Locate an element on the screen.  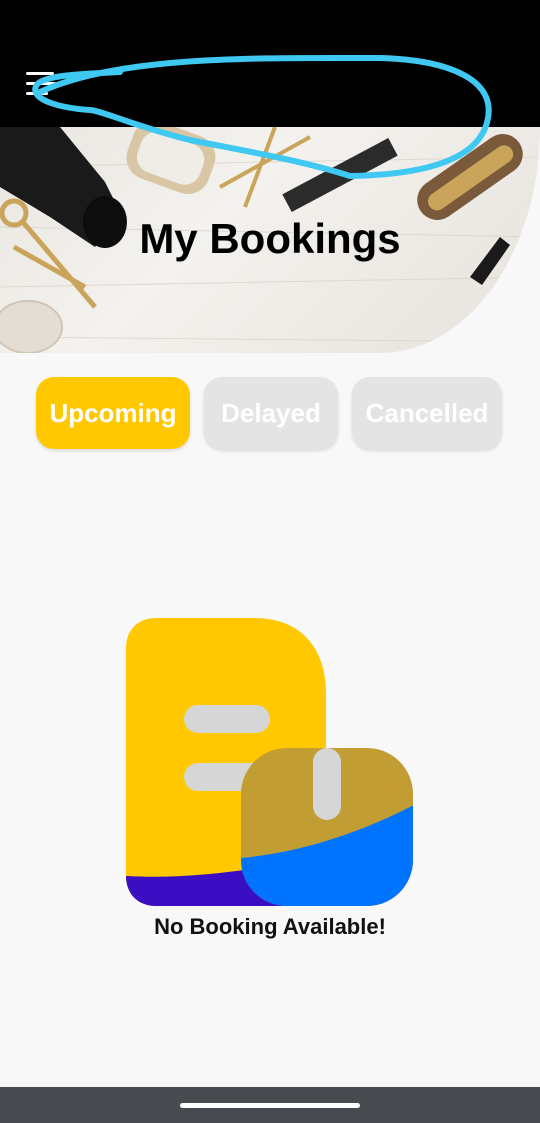
top-app-bar is located at coordinates (270, 63).